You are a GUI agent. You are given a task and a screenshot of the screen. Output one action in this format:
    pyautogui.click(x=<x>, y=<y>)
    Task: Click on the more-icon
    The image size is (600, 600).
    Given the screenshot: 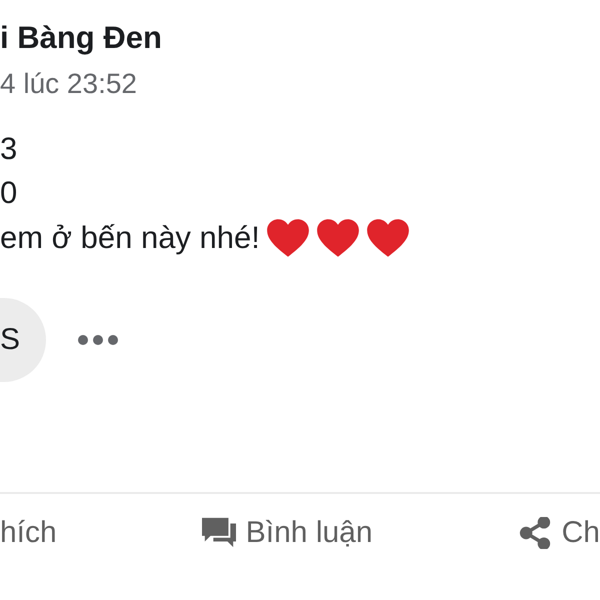 What is the action you would take?
    pyautogui.click(x=98, y=340)
    